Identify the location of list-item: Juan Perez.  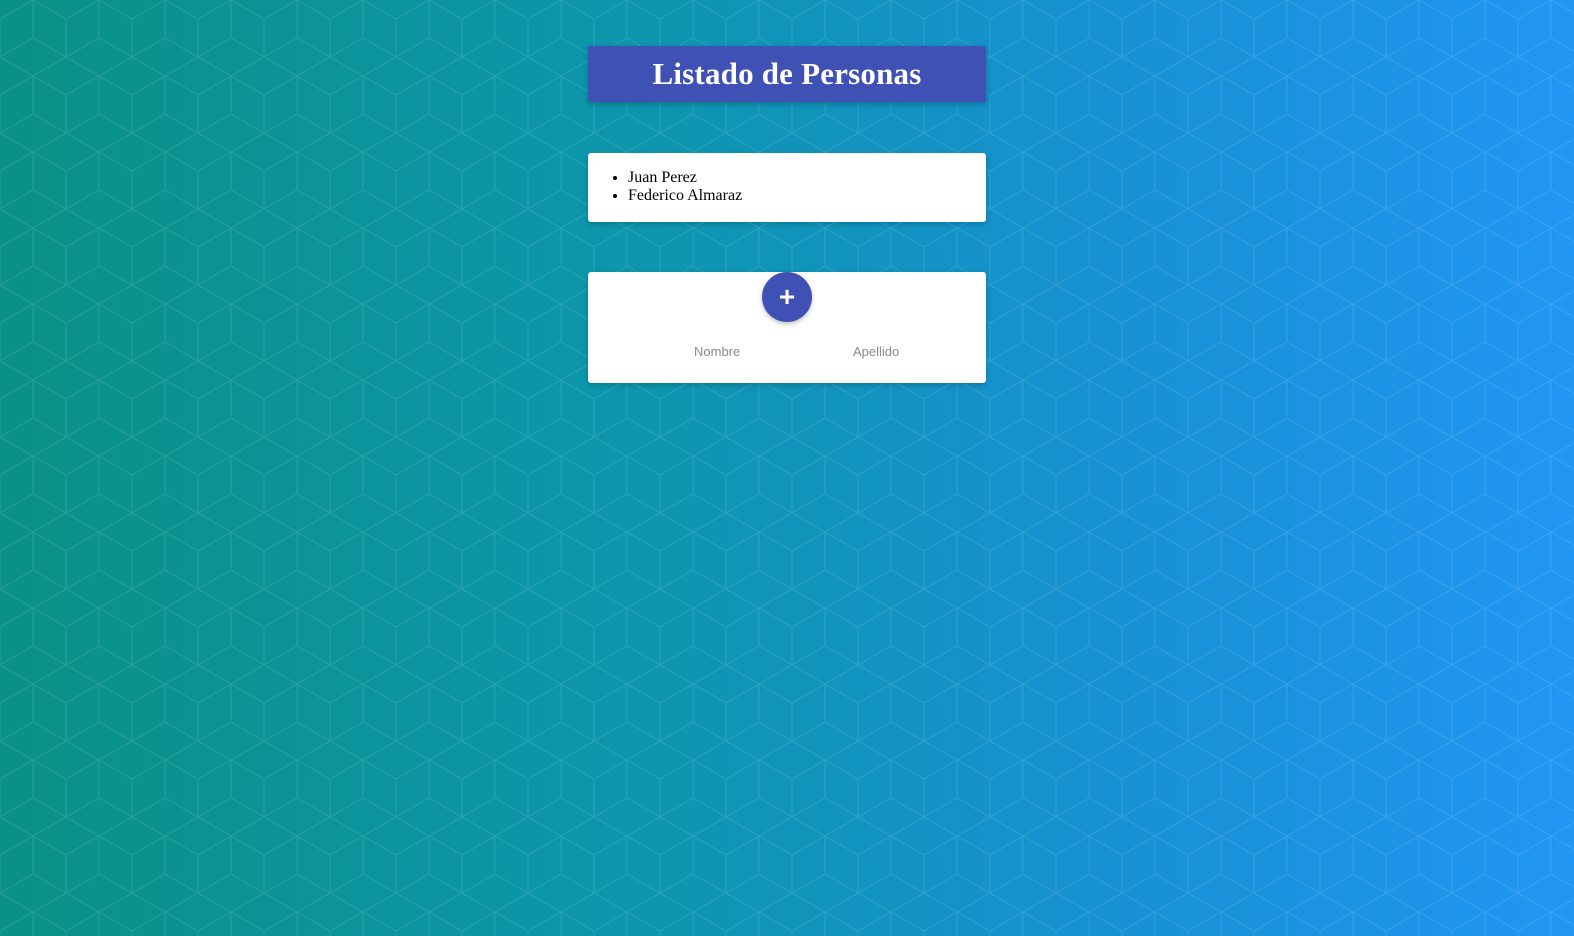
(807, 178).